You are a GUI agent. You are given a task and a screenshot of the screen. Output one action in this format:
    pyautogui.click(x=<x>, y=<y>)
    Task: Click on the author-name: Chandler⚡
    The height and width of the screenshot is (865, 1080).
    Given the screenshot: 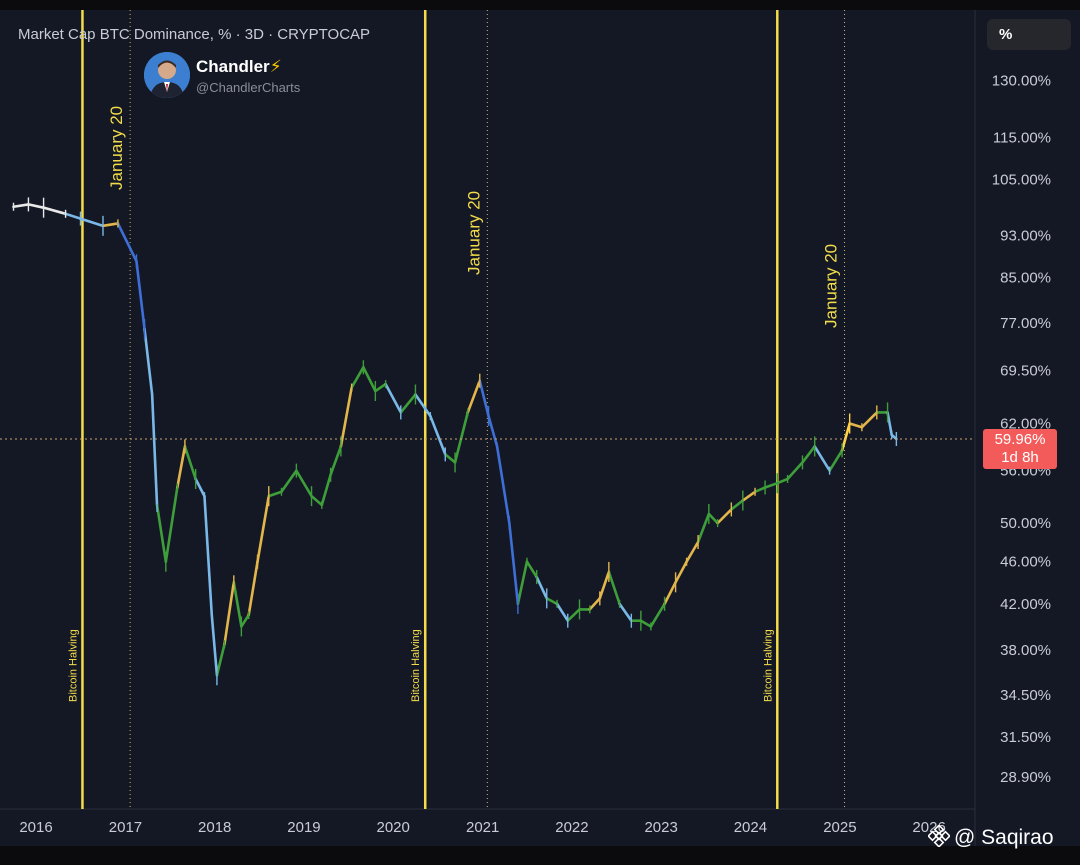 What is the action you would take?
    pyautogui.click(x=239, y=67)
    